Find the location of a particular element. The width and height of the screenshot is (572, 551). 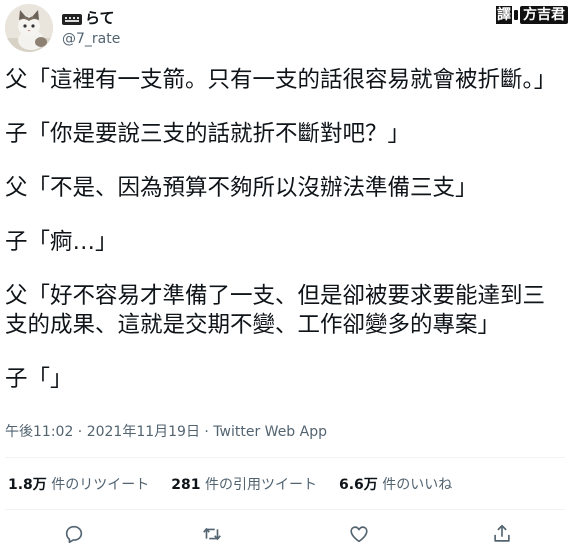

tweet-actions is located at coordinates (286, 534).